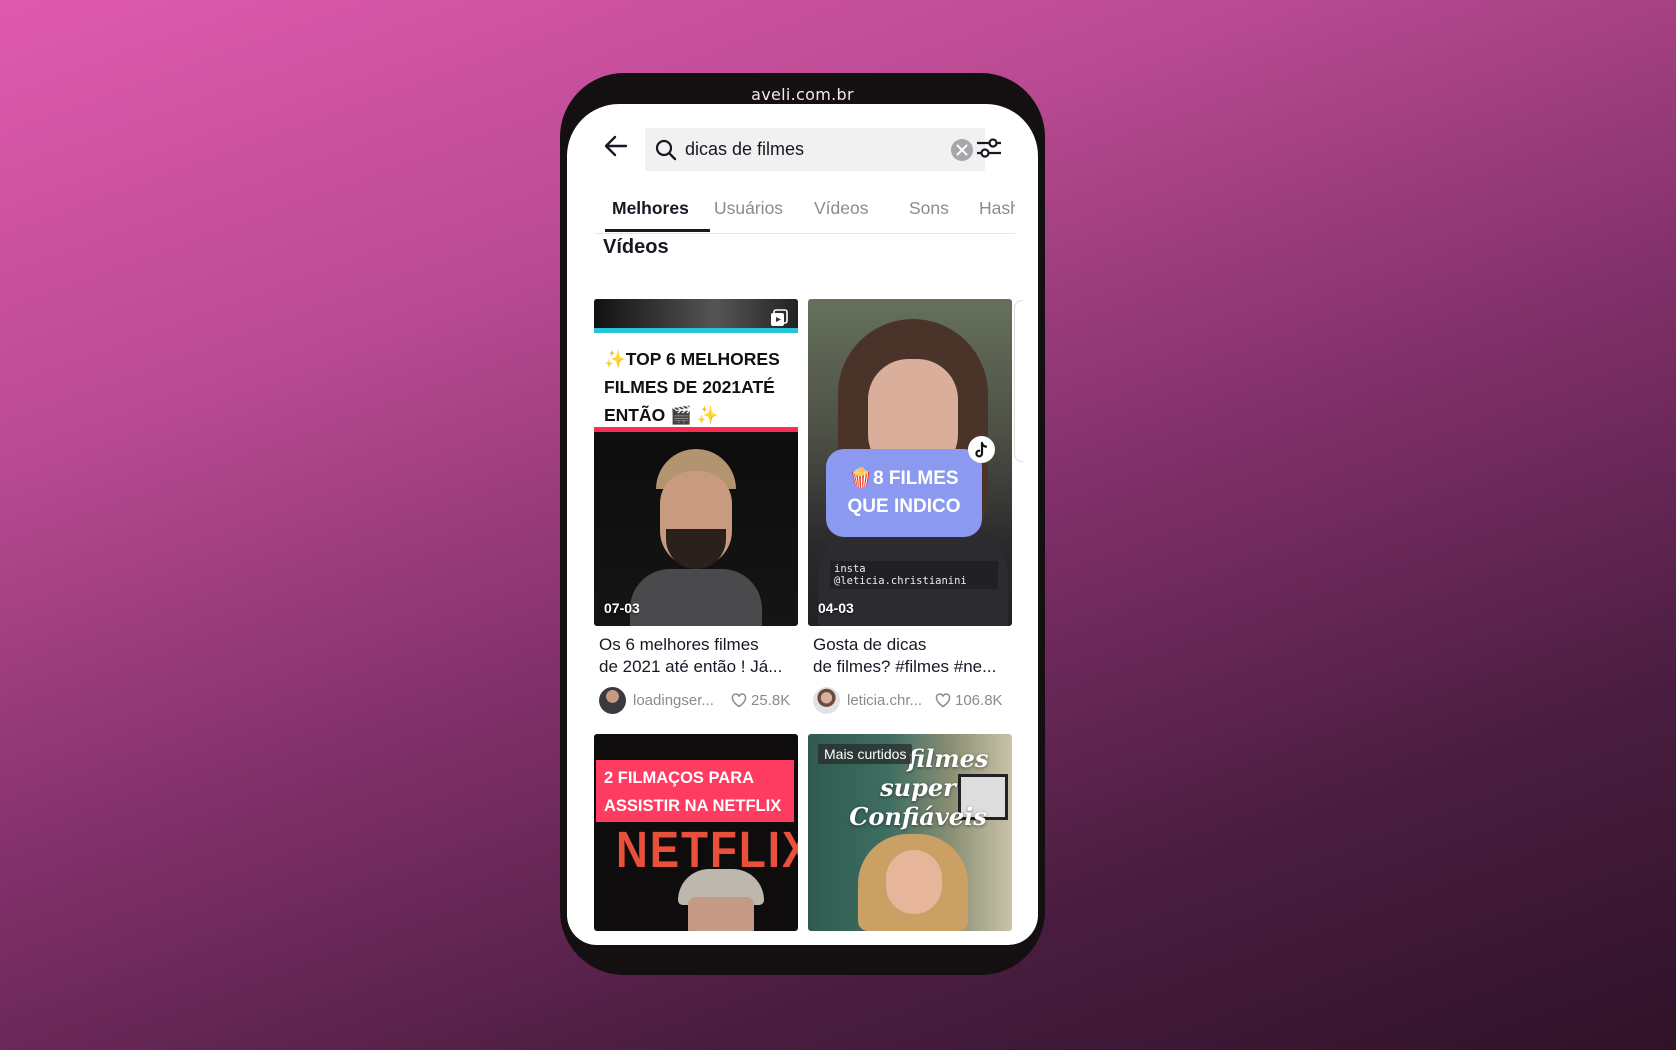 Image resolution: width=1676 pixels, height=1050 pixels. What do you see at coordinates (910, 832) in the screenshot?
I see `video-thumbnail: filmes super Confiáveis Mais curtidos` at bounding box center [910, 832].